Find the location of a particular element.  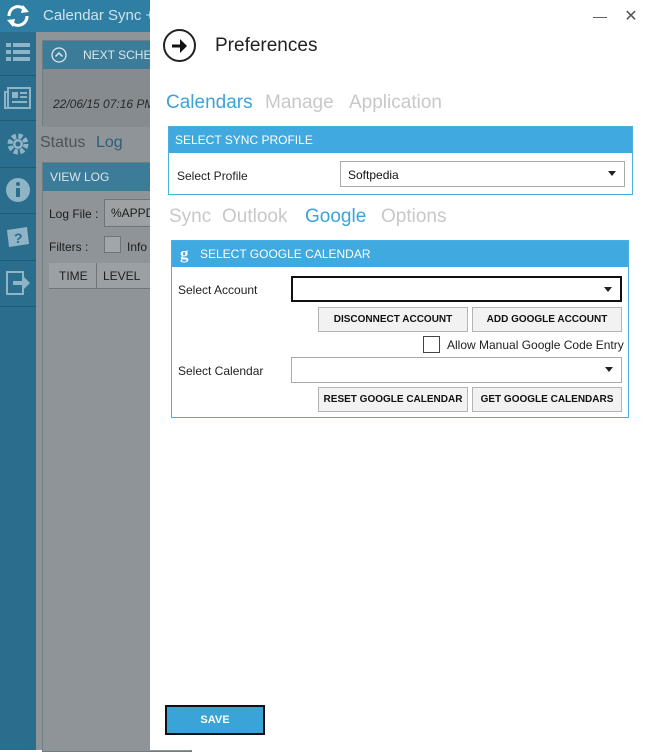

back-button is located at coordinates (179, 45).